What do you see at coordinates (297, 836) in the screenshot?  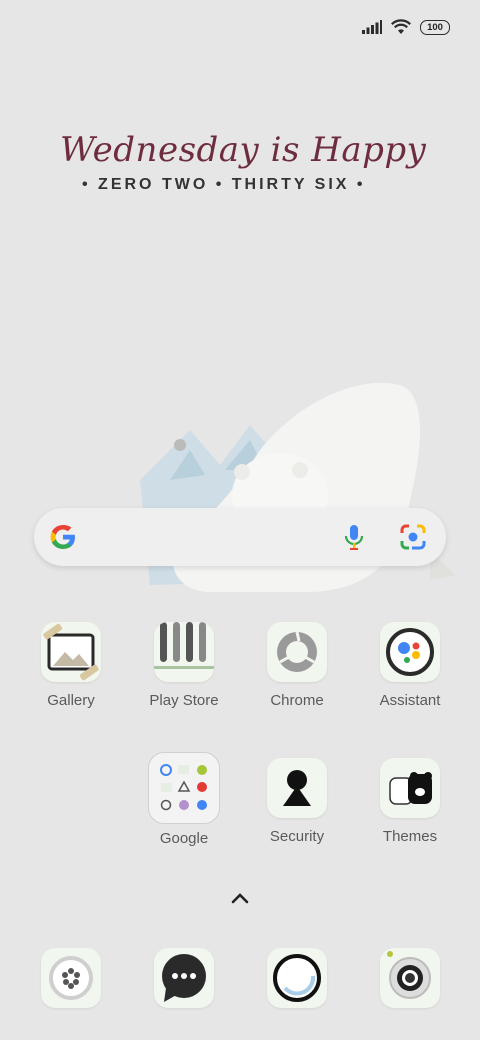 I see `app-label: Security` at bounding box center [297, 836].